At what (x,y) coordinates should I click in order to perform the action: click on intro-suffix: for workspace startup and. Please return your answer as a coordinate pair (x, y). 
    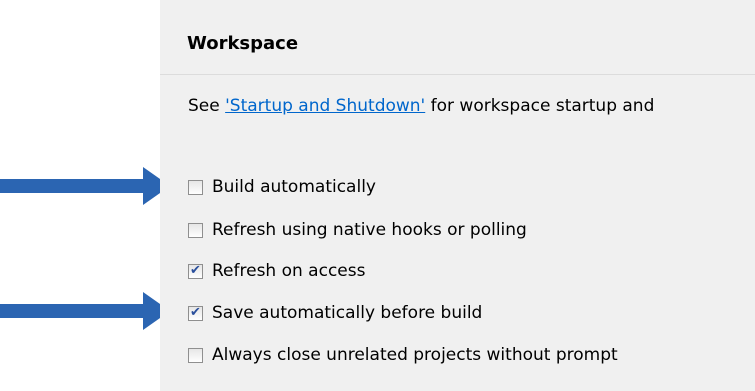
    Looking at the image, I should click on (540, 106).